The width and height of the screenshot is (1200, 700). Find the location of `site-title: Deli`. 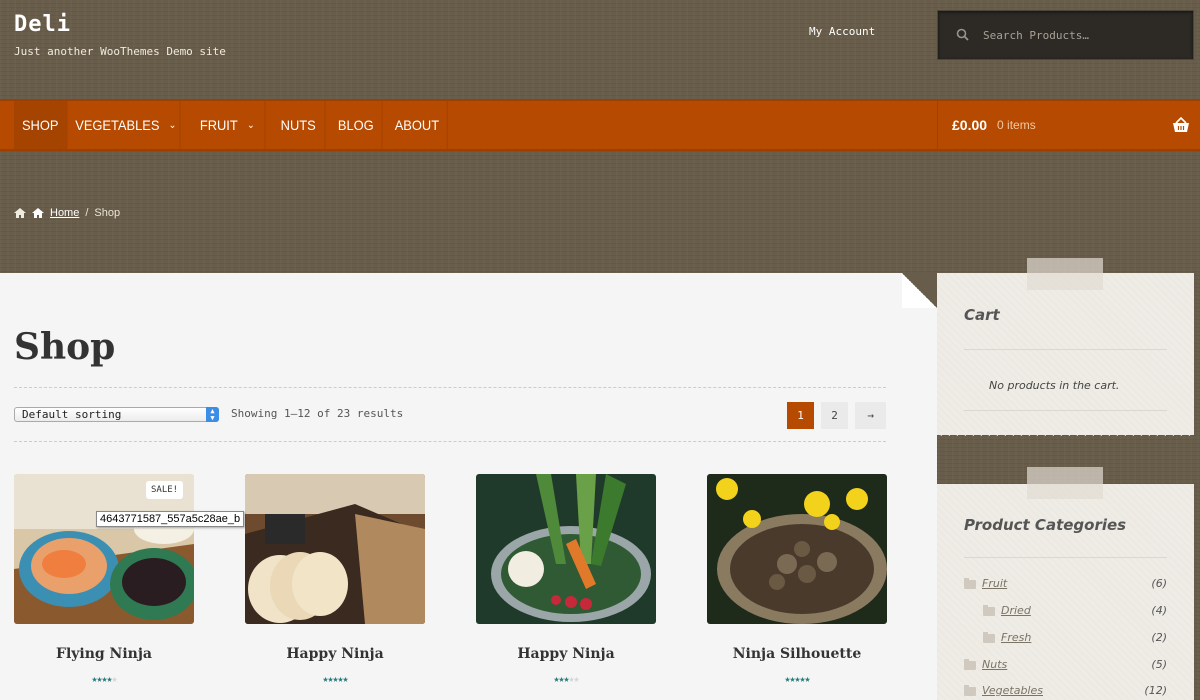

site-title: Deli is located at coordinates (42, 24).